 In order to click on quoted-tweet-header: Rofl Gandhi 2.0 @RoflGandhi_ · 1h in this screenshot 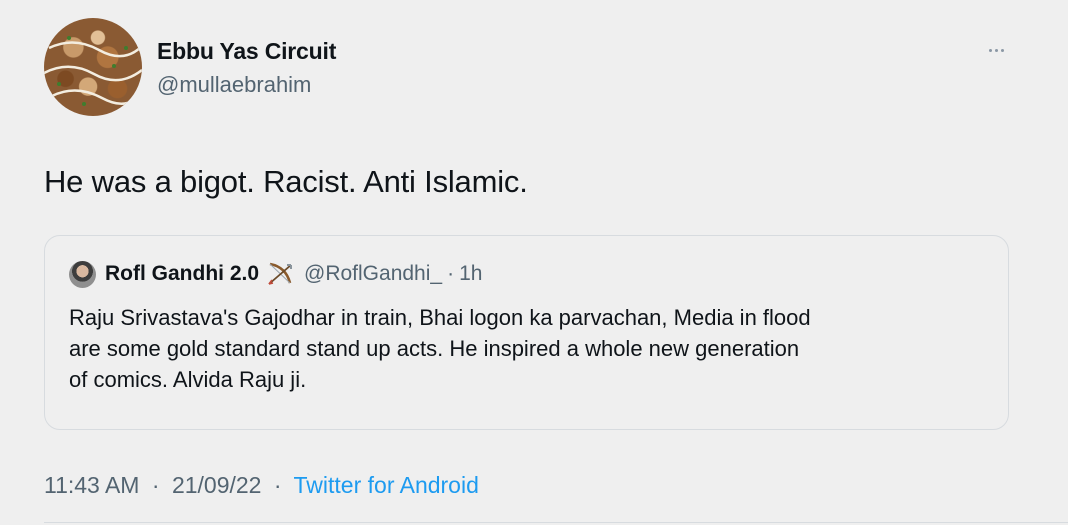, I will do `click(275, 274)`.